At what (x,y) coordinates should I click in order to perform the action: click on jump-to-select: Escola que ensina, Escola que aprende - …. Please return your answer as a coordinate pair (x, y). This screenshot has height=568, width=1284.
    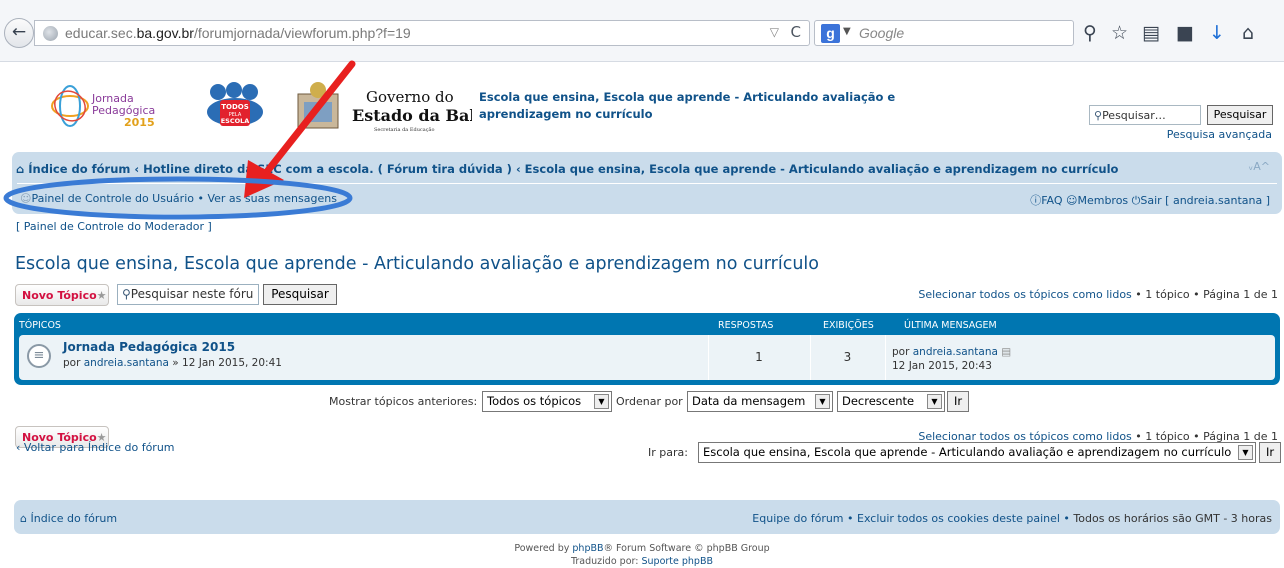
    Looking at the image, I should click on (977, 452).